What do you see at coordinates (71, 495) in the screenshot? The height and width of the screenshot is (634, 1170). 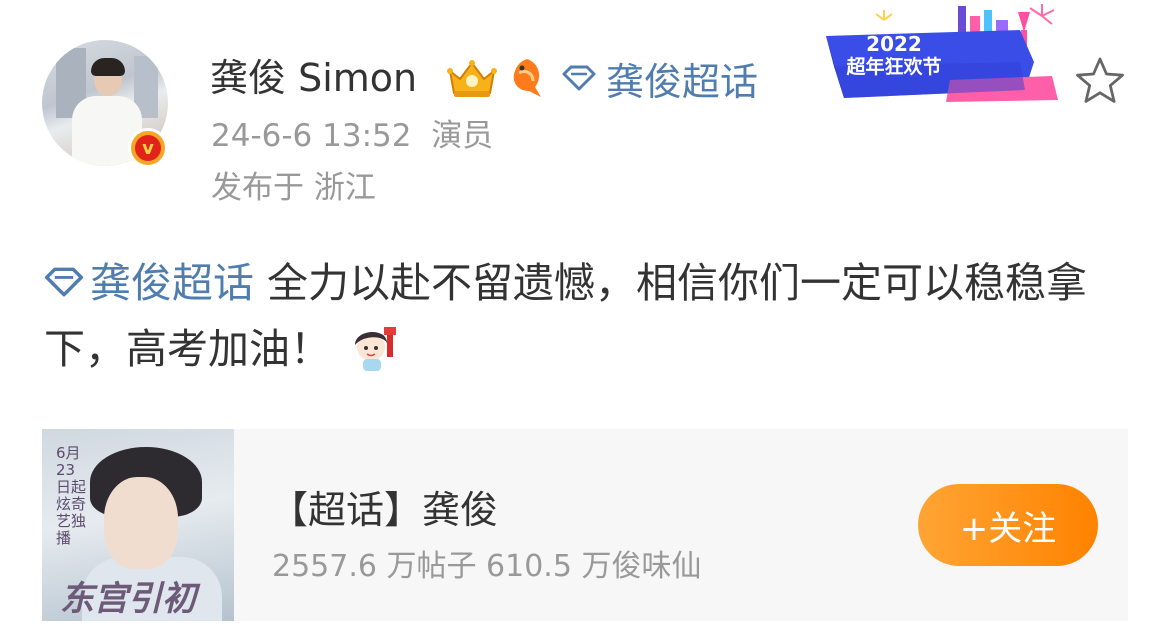 I see `cover-vertical-text: 6月23日起炫奇艺独播` at bounding box center [71, 495].